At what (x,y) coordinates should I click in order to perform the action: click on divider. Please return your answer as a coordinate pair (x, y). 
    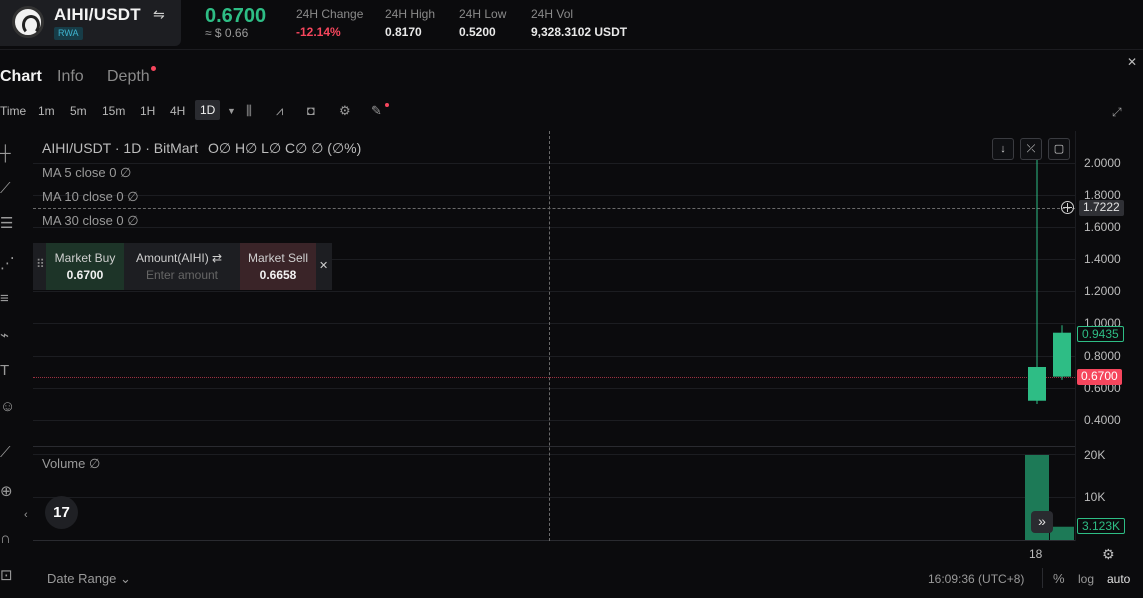
    Looking at the image, I should click on (1042, 578).